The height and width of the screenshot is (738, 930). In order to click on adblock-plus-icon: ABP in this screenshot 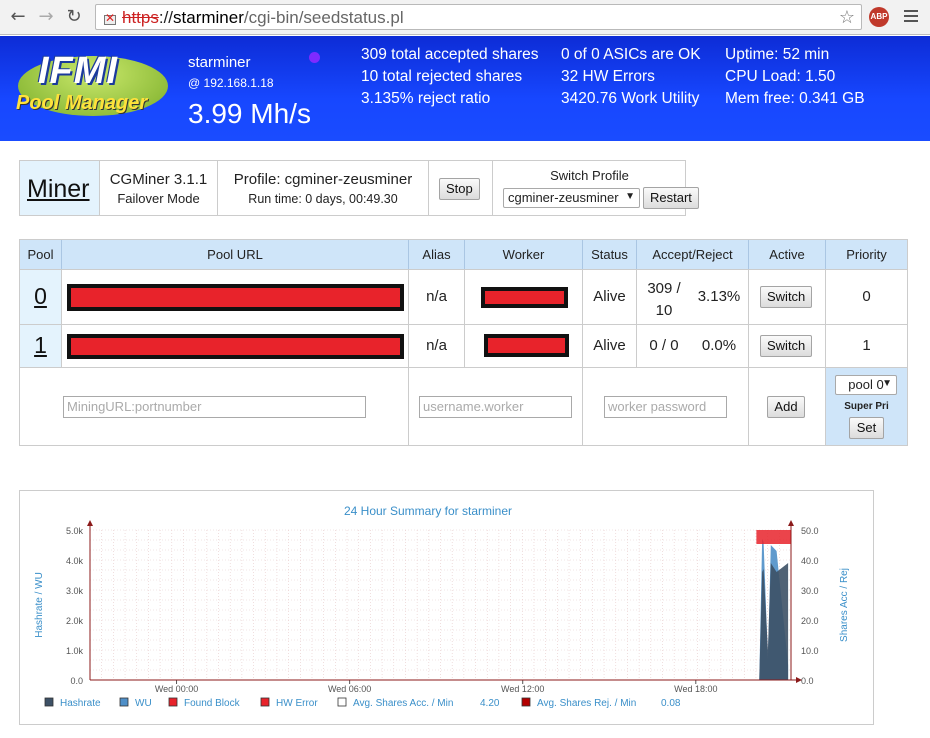, I will do `click(879, 17)`.